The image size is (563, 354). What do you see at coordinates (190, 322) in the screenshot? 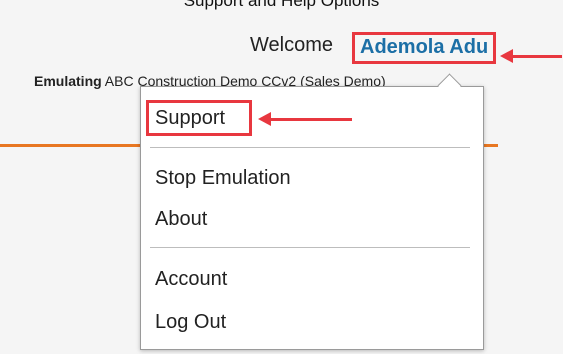
I see `menu-item-log-out: Log Out` at bounding box center [190, 322].